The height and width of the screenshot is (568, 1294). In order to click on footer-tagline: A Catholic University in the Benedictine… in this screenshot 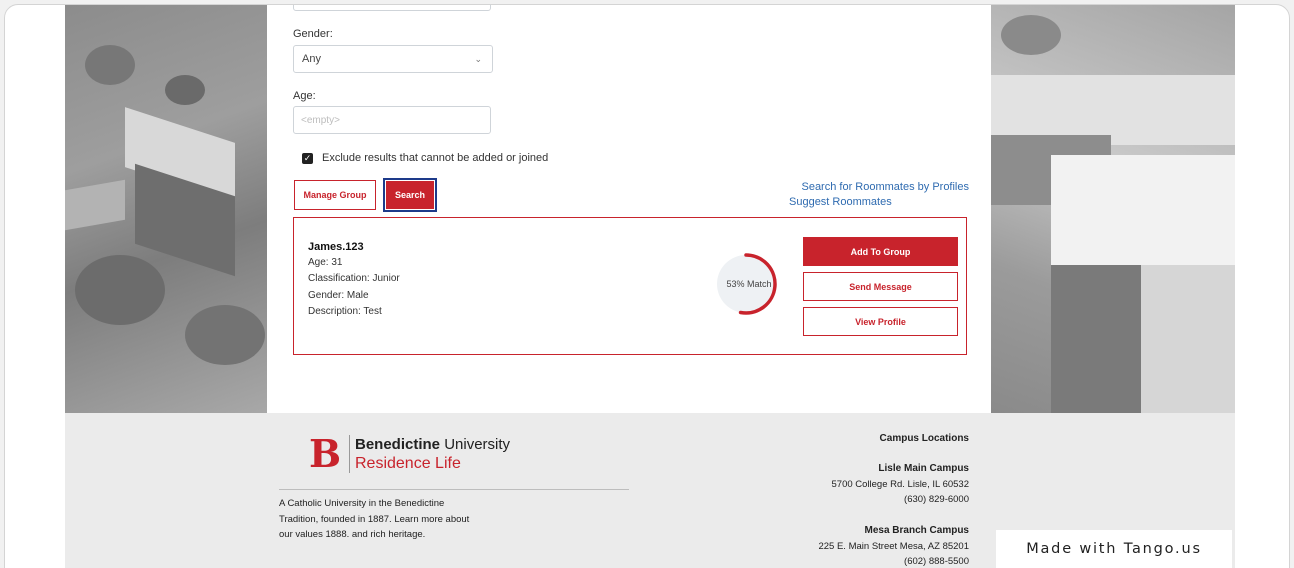, I will do `click(374, 519)`.